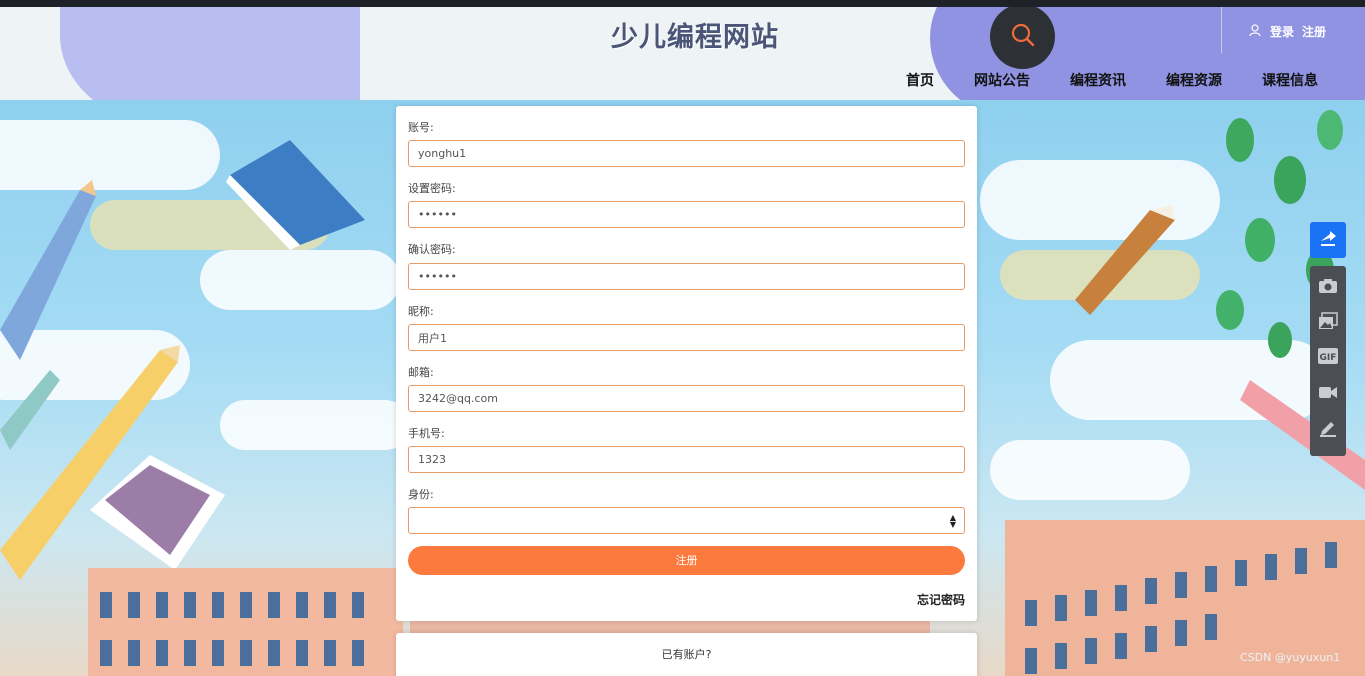 This screenshot has width=1365, height=676. Describe the element at coordinates (686, 153) in the screenshot. I see `account-input` at that location.